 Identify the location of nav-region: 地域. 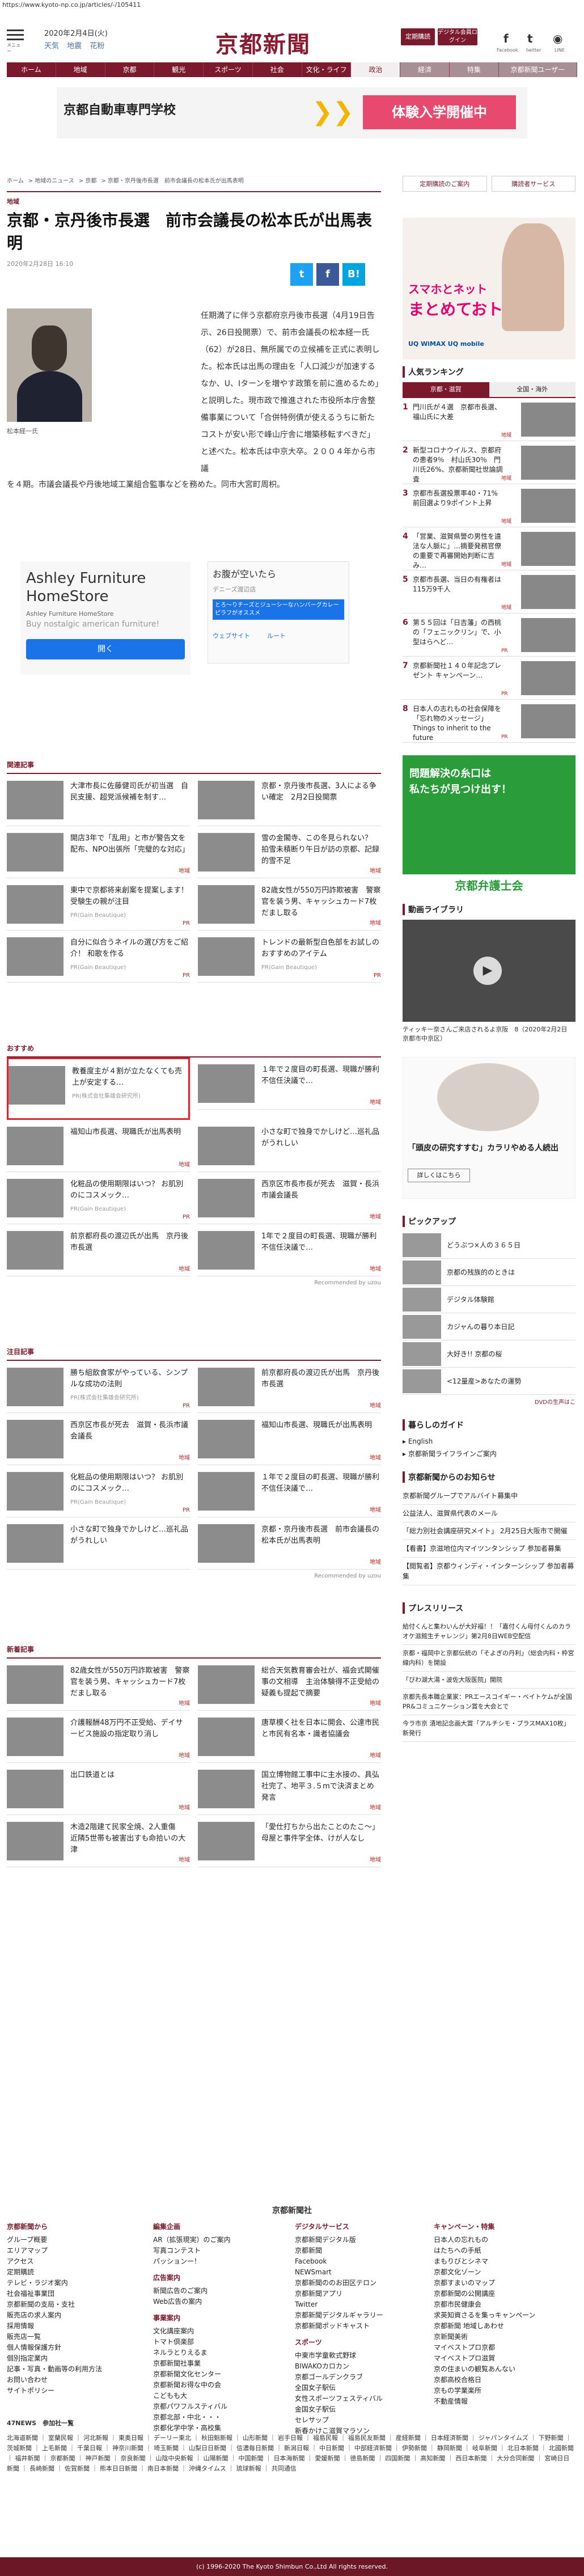
(81, 69).